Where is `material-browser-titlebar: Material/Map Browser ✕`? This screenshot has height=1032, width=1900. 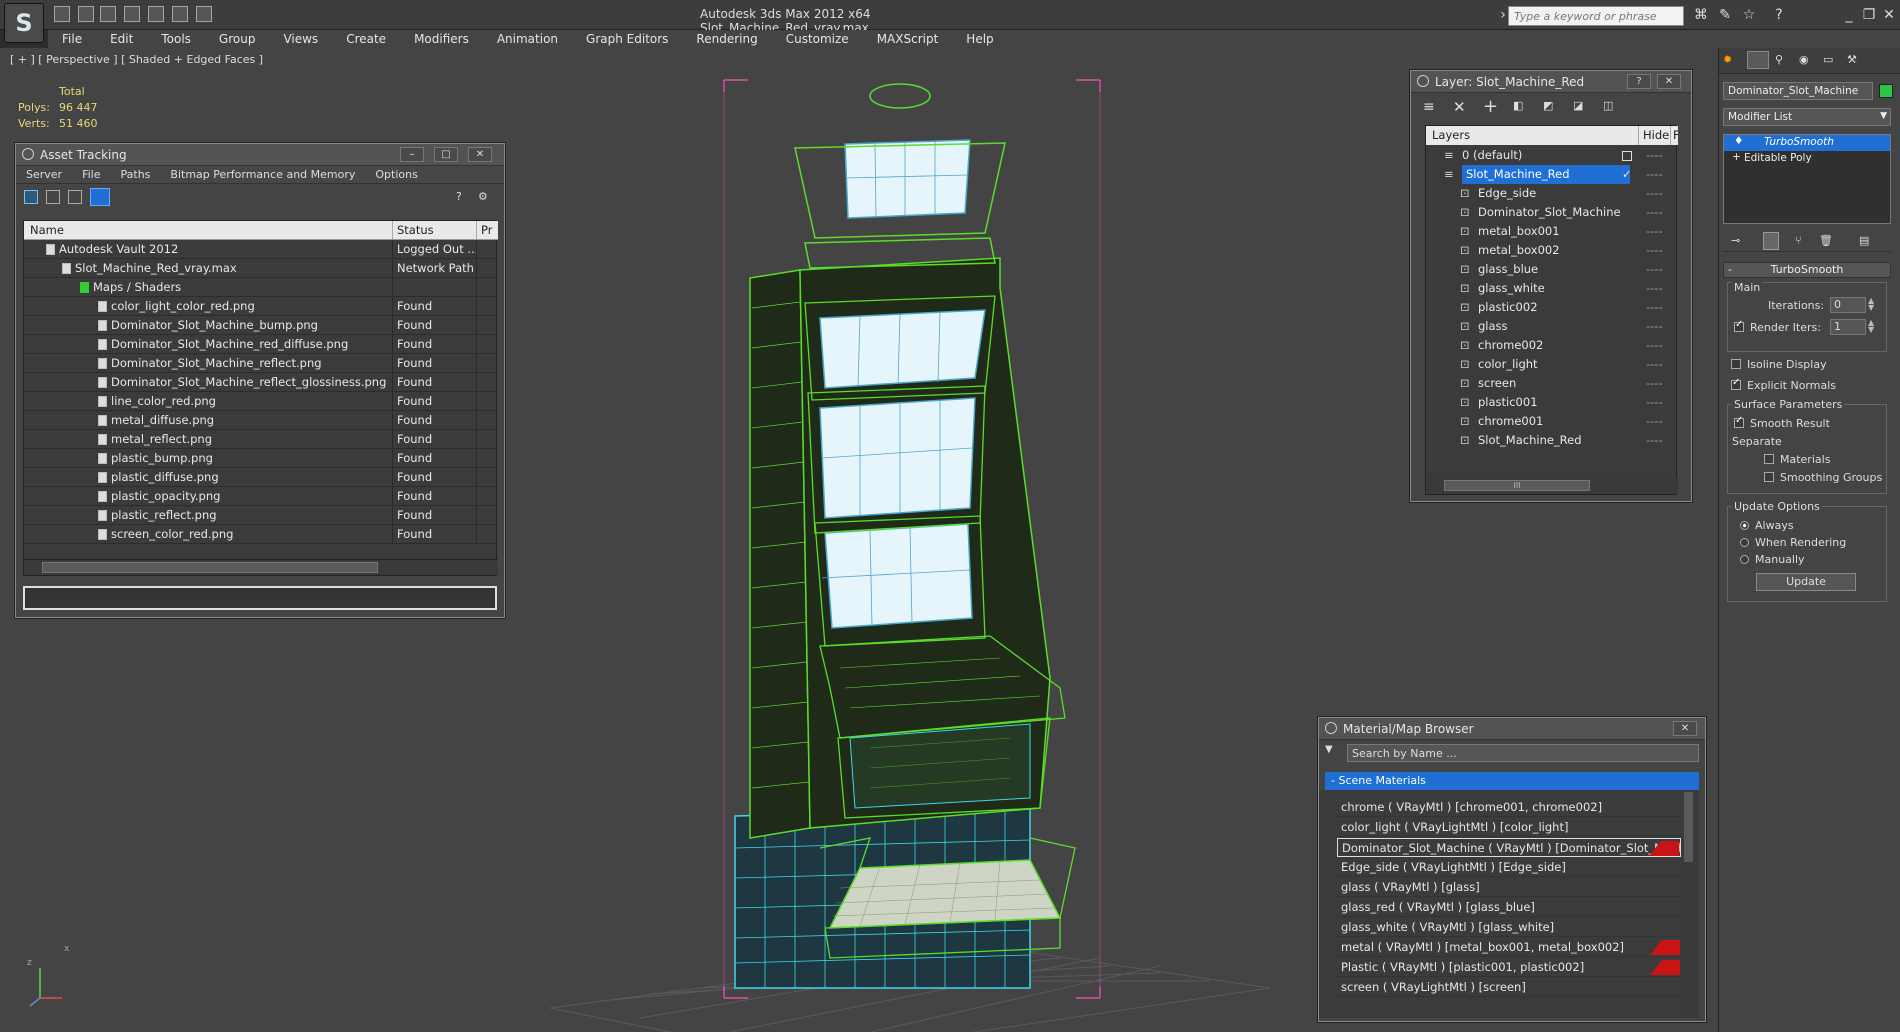 material-browser-titlebar: Material/Map Browser ✕ is located at coordinates (1512, 729).